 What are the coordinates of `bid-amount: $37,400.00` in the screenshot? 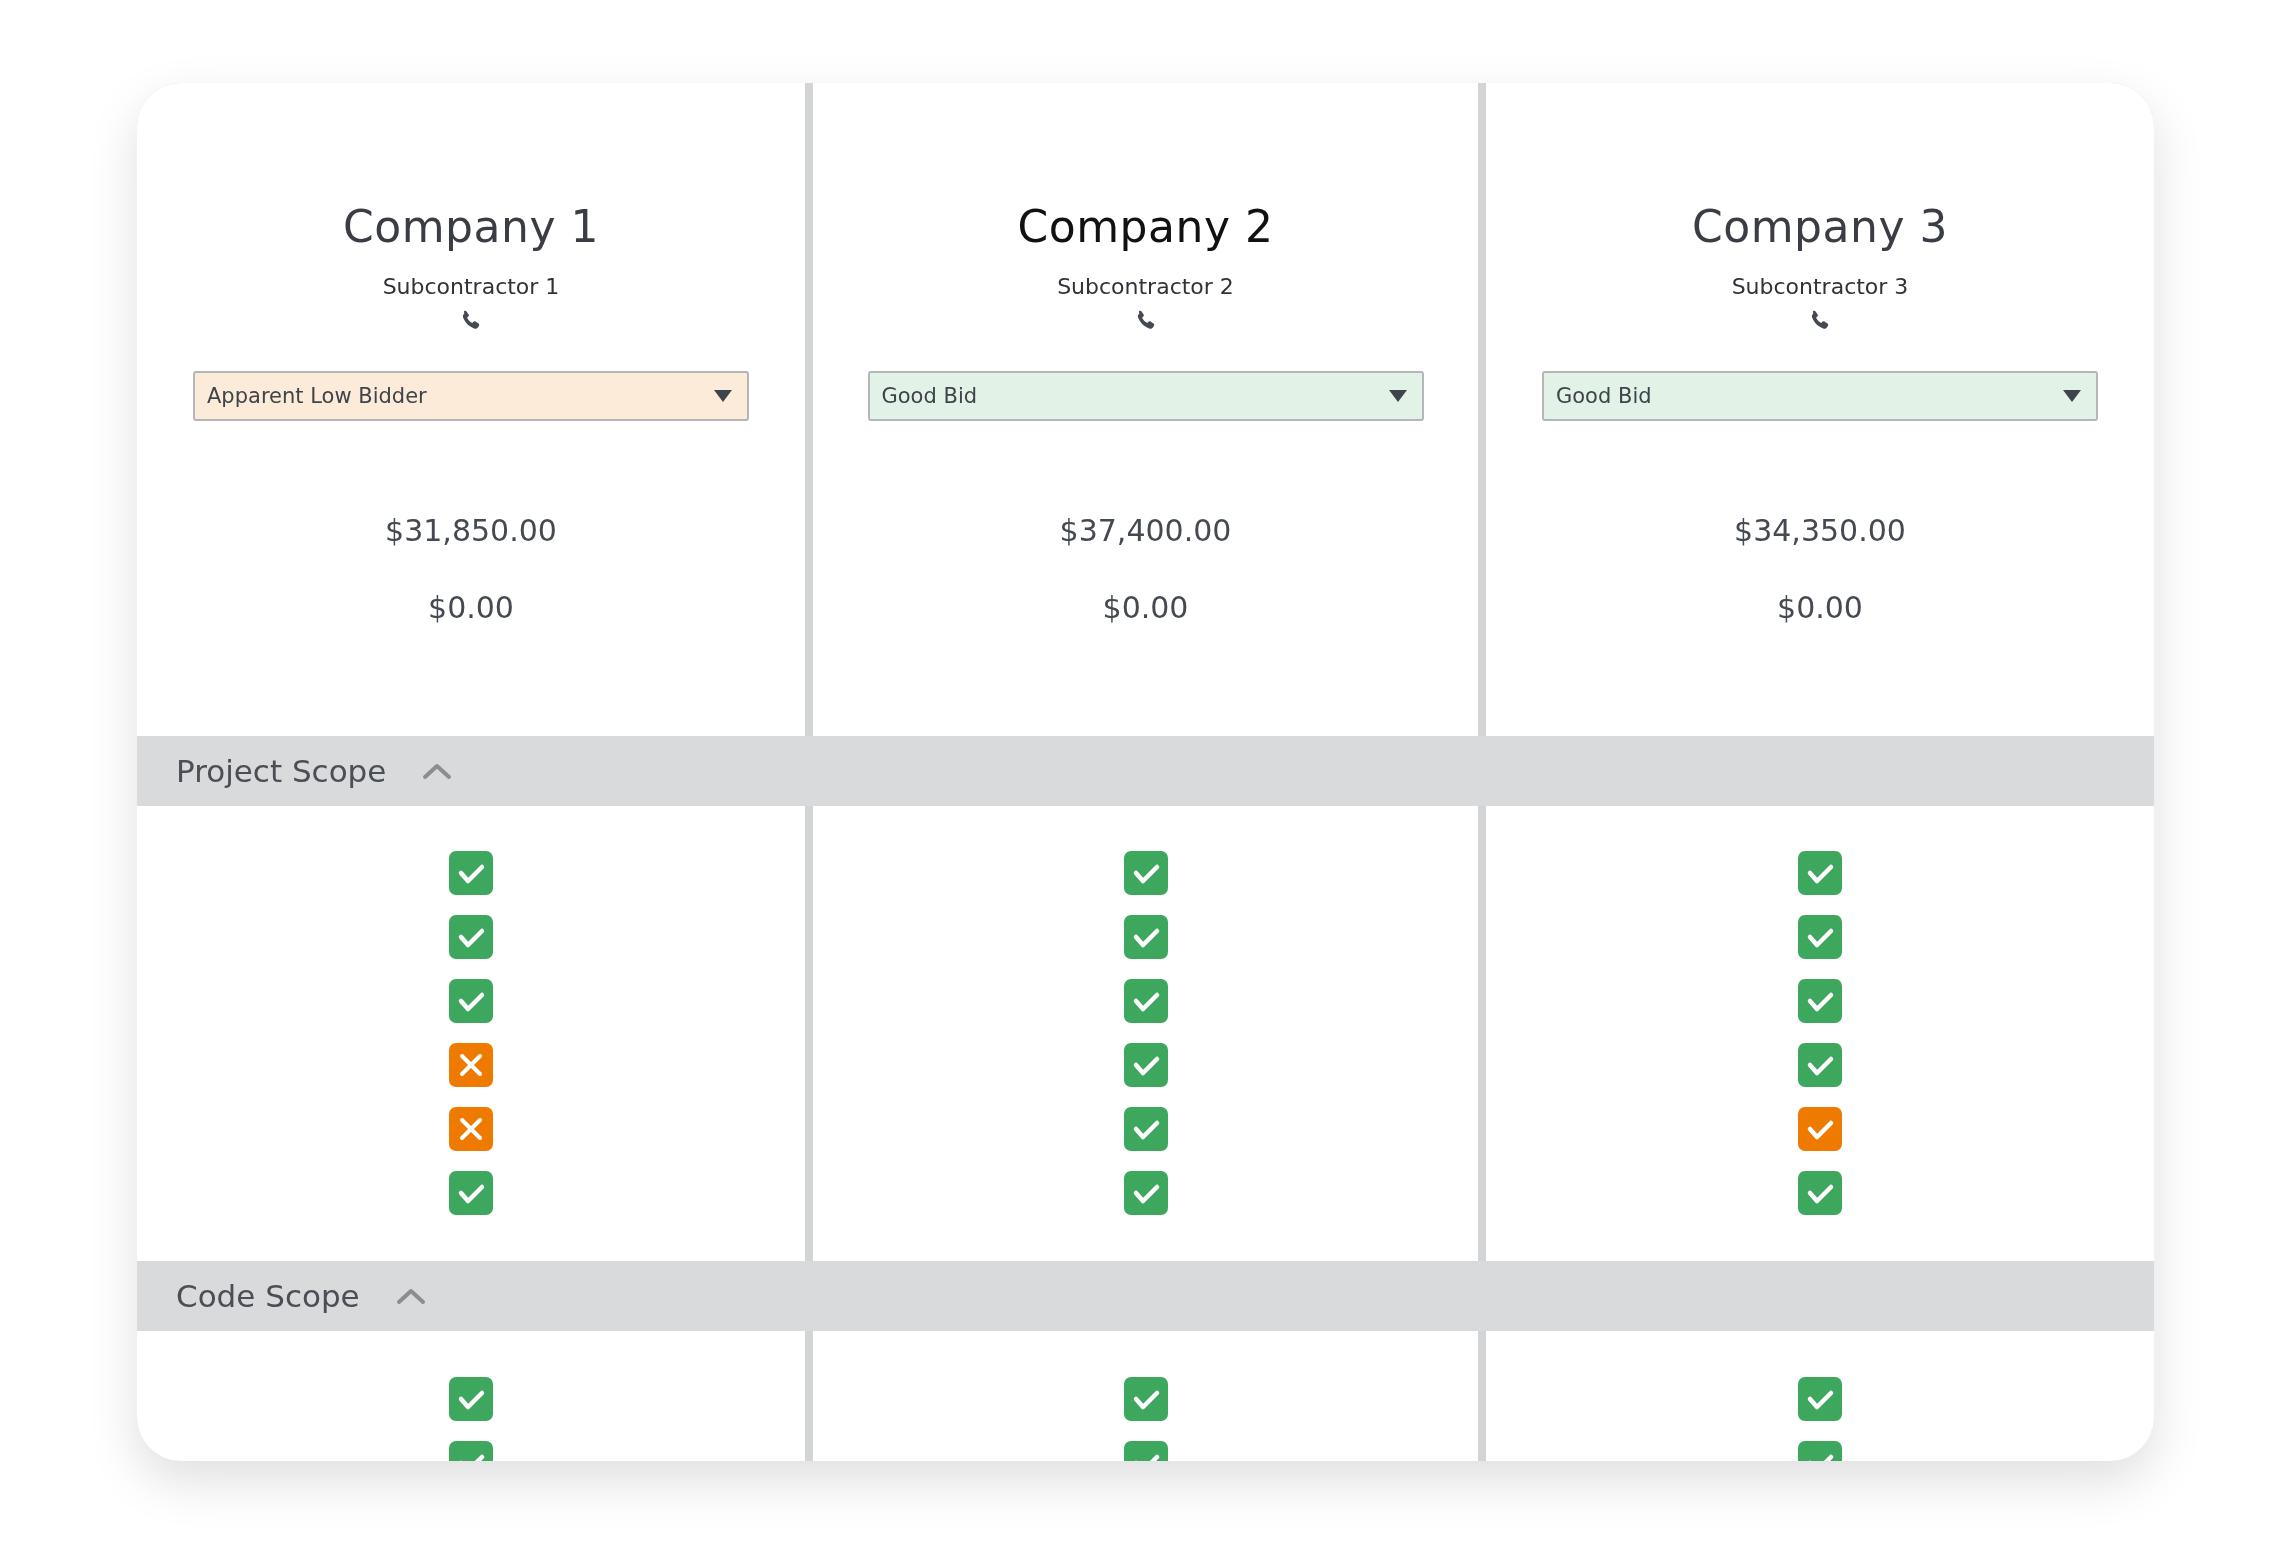 It's located at (1145, 530).